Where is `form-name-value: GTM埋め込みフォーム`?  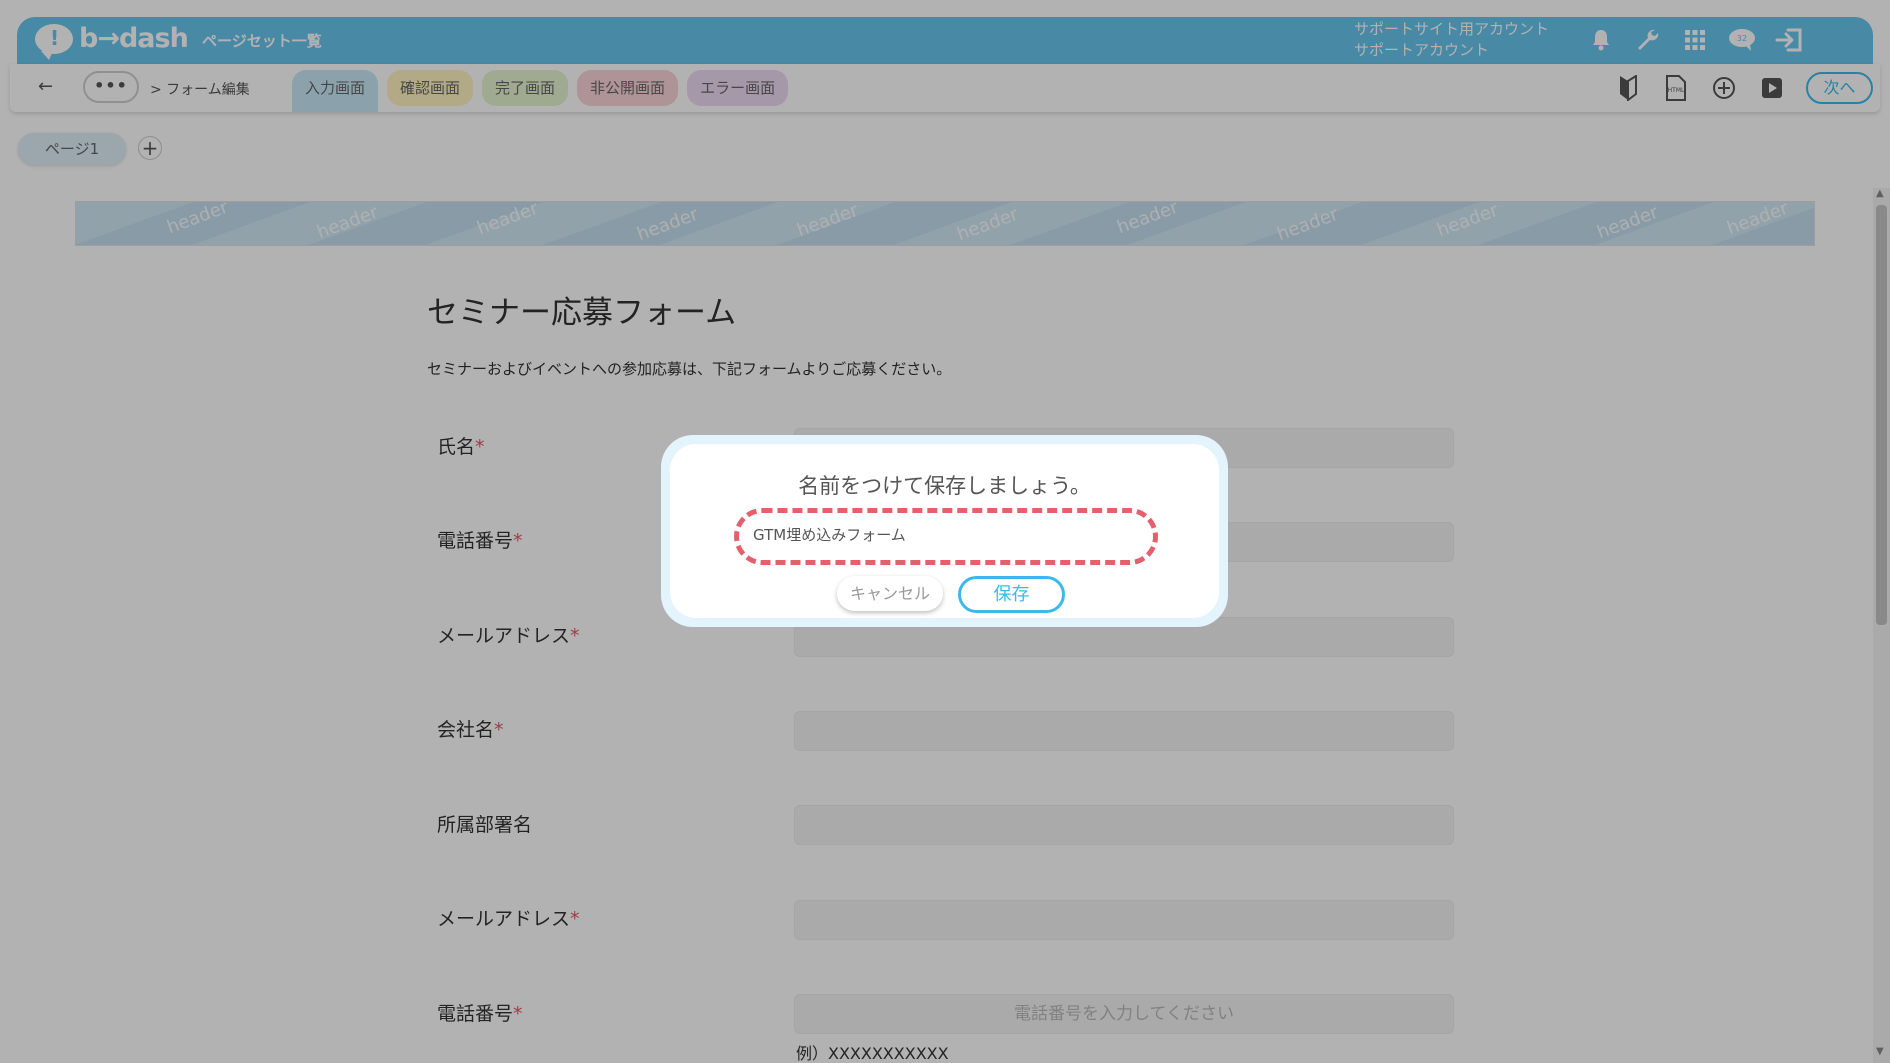 form-name-value: GTM埋め込みフォーム is located at coordinates (829, 535).